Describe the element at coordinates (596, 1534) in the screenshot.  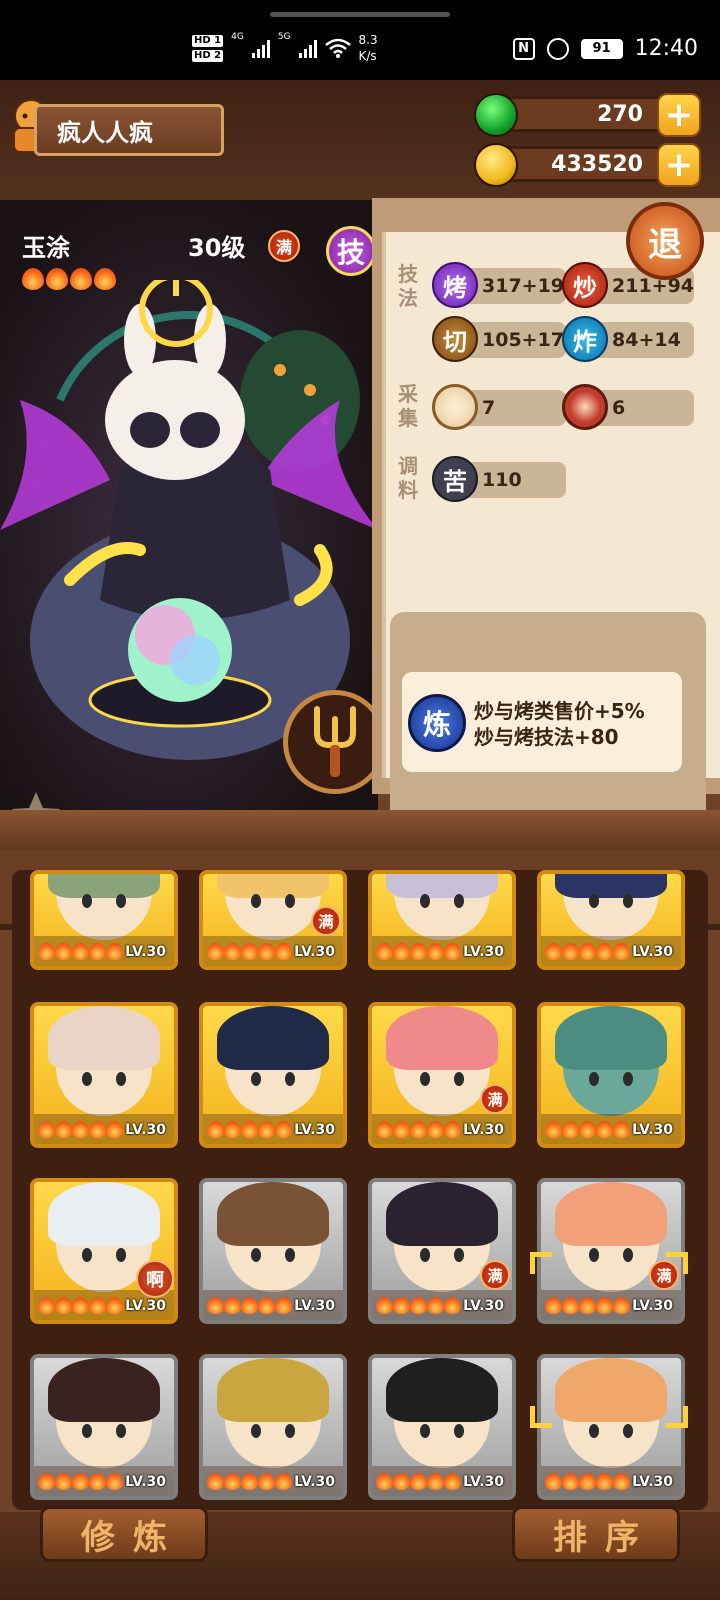
I see `sort-button: 排序` at that location.